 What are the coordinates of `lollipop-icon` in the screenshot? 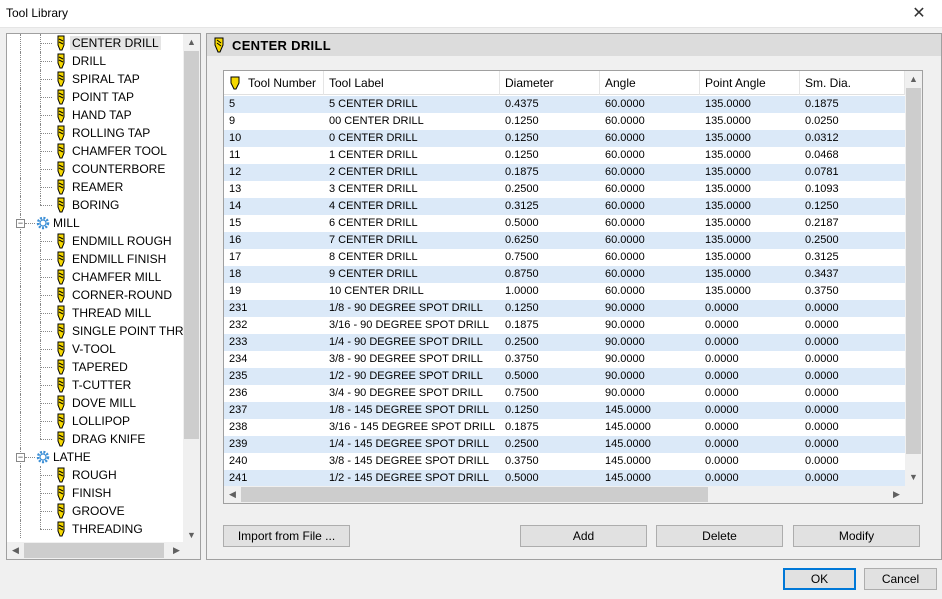 It's located at (61, 421).